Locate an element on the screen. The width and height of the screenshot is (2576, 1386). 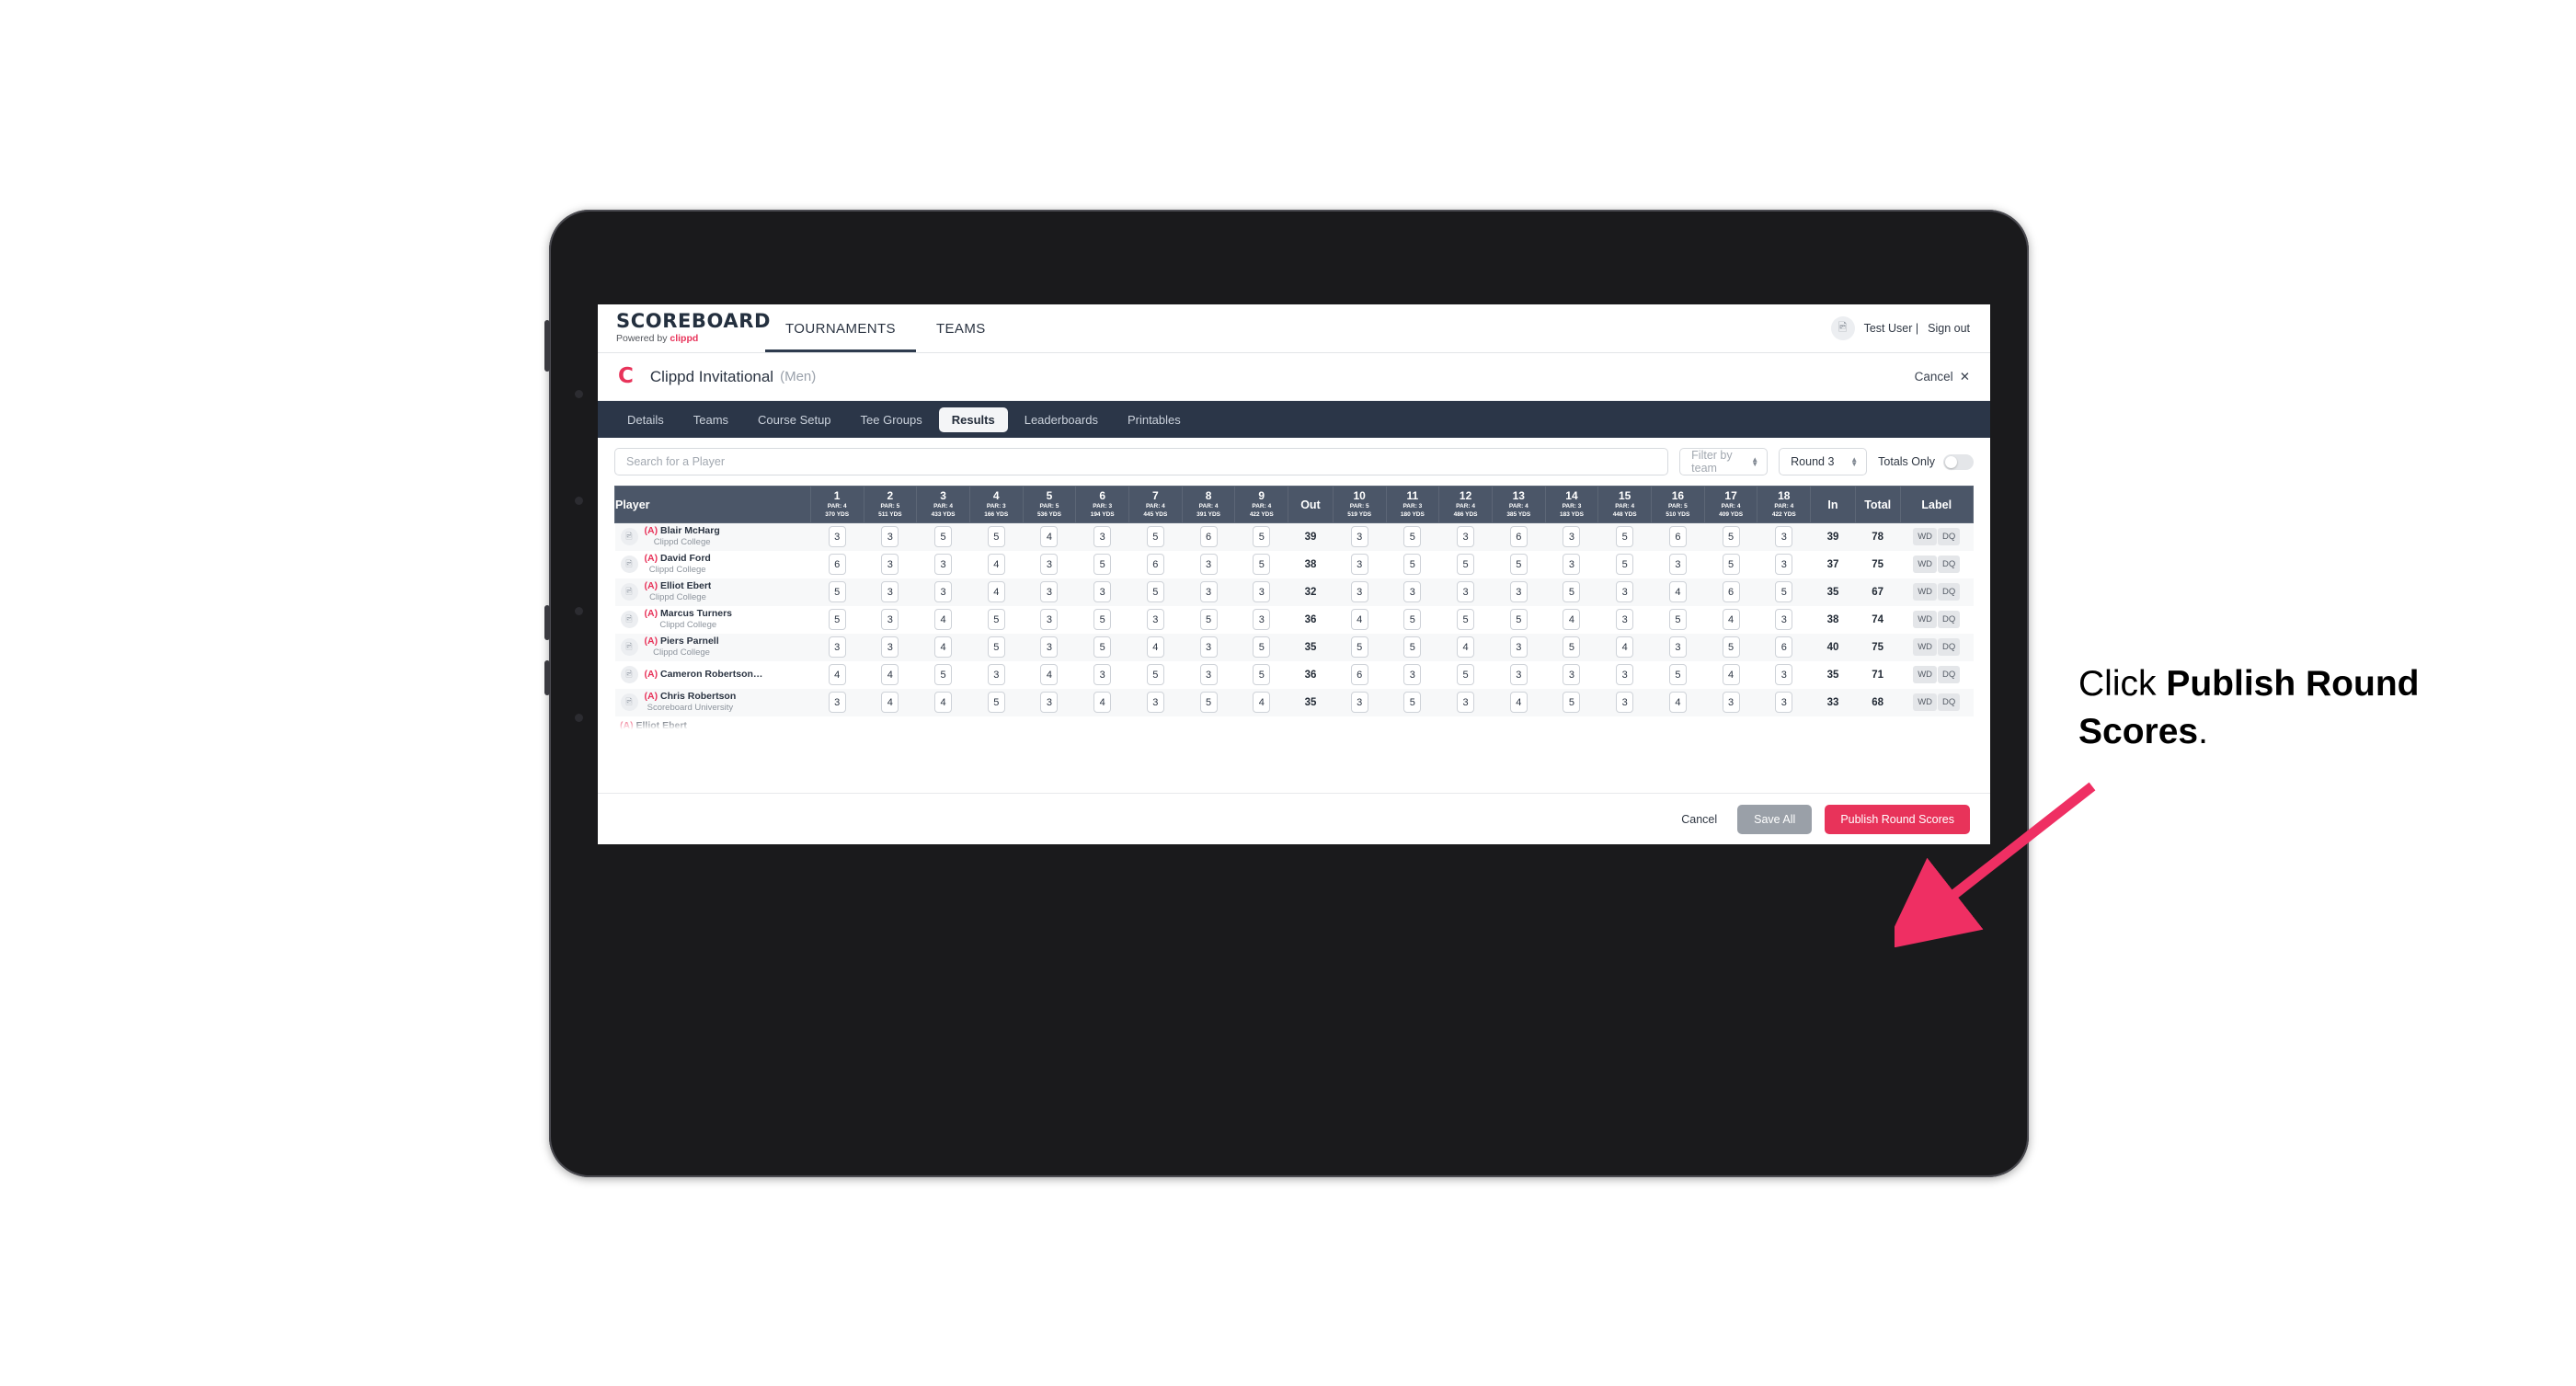
volume-up-button is located at coordinates (547, 622).